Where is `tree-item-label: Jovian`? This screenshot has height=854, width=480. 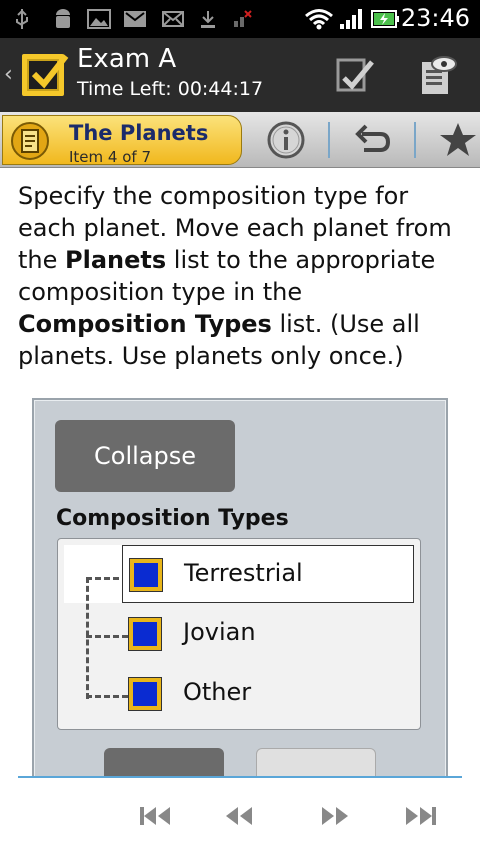
tree-item-label: Jovian is located at coordinates (219, 632).